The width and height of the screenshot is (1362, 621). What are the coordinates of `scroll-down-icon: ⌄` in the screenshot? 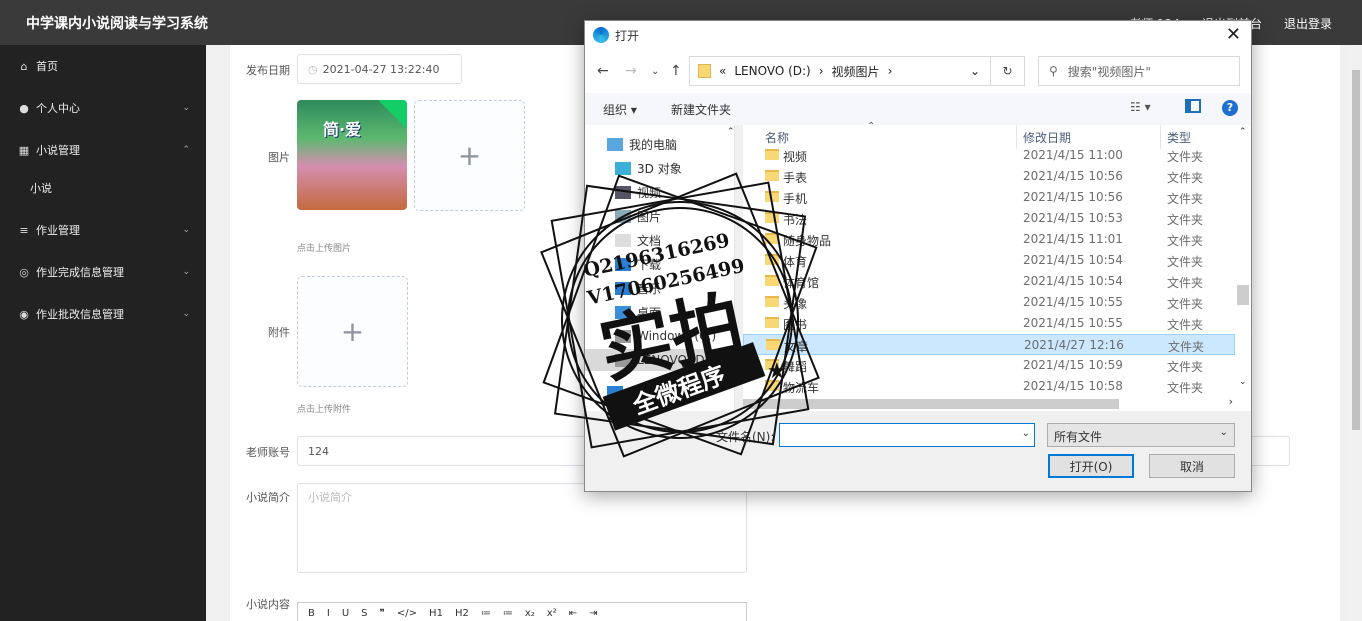 It's located at (1243, 382).